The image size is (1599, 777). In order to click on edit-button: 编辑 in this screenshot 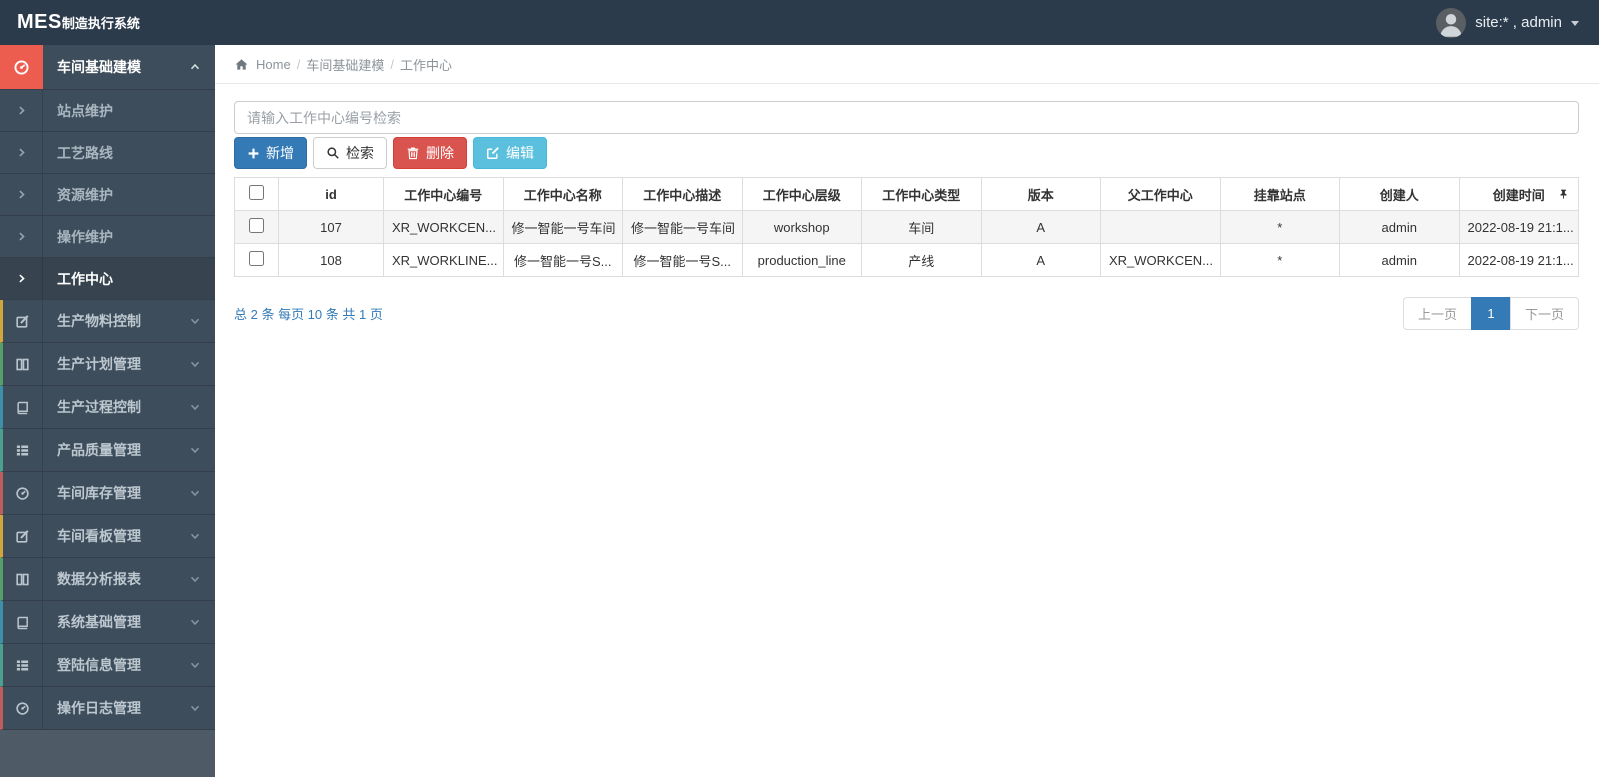, I will do `click(510, 153)`.